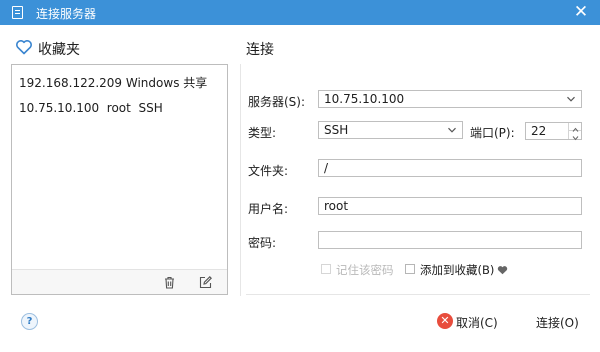  Describe the element at coordinates (262, 133) in the screenshot. I see `type-label: 类型:` at that location.